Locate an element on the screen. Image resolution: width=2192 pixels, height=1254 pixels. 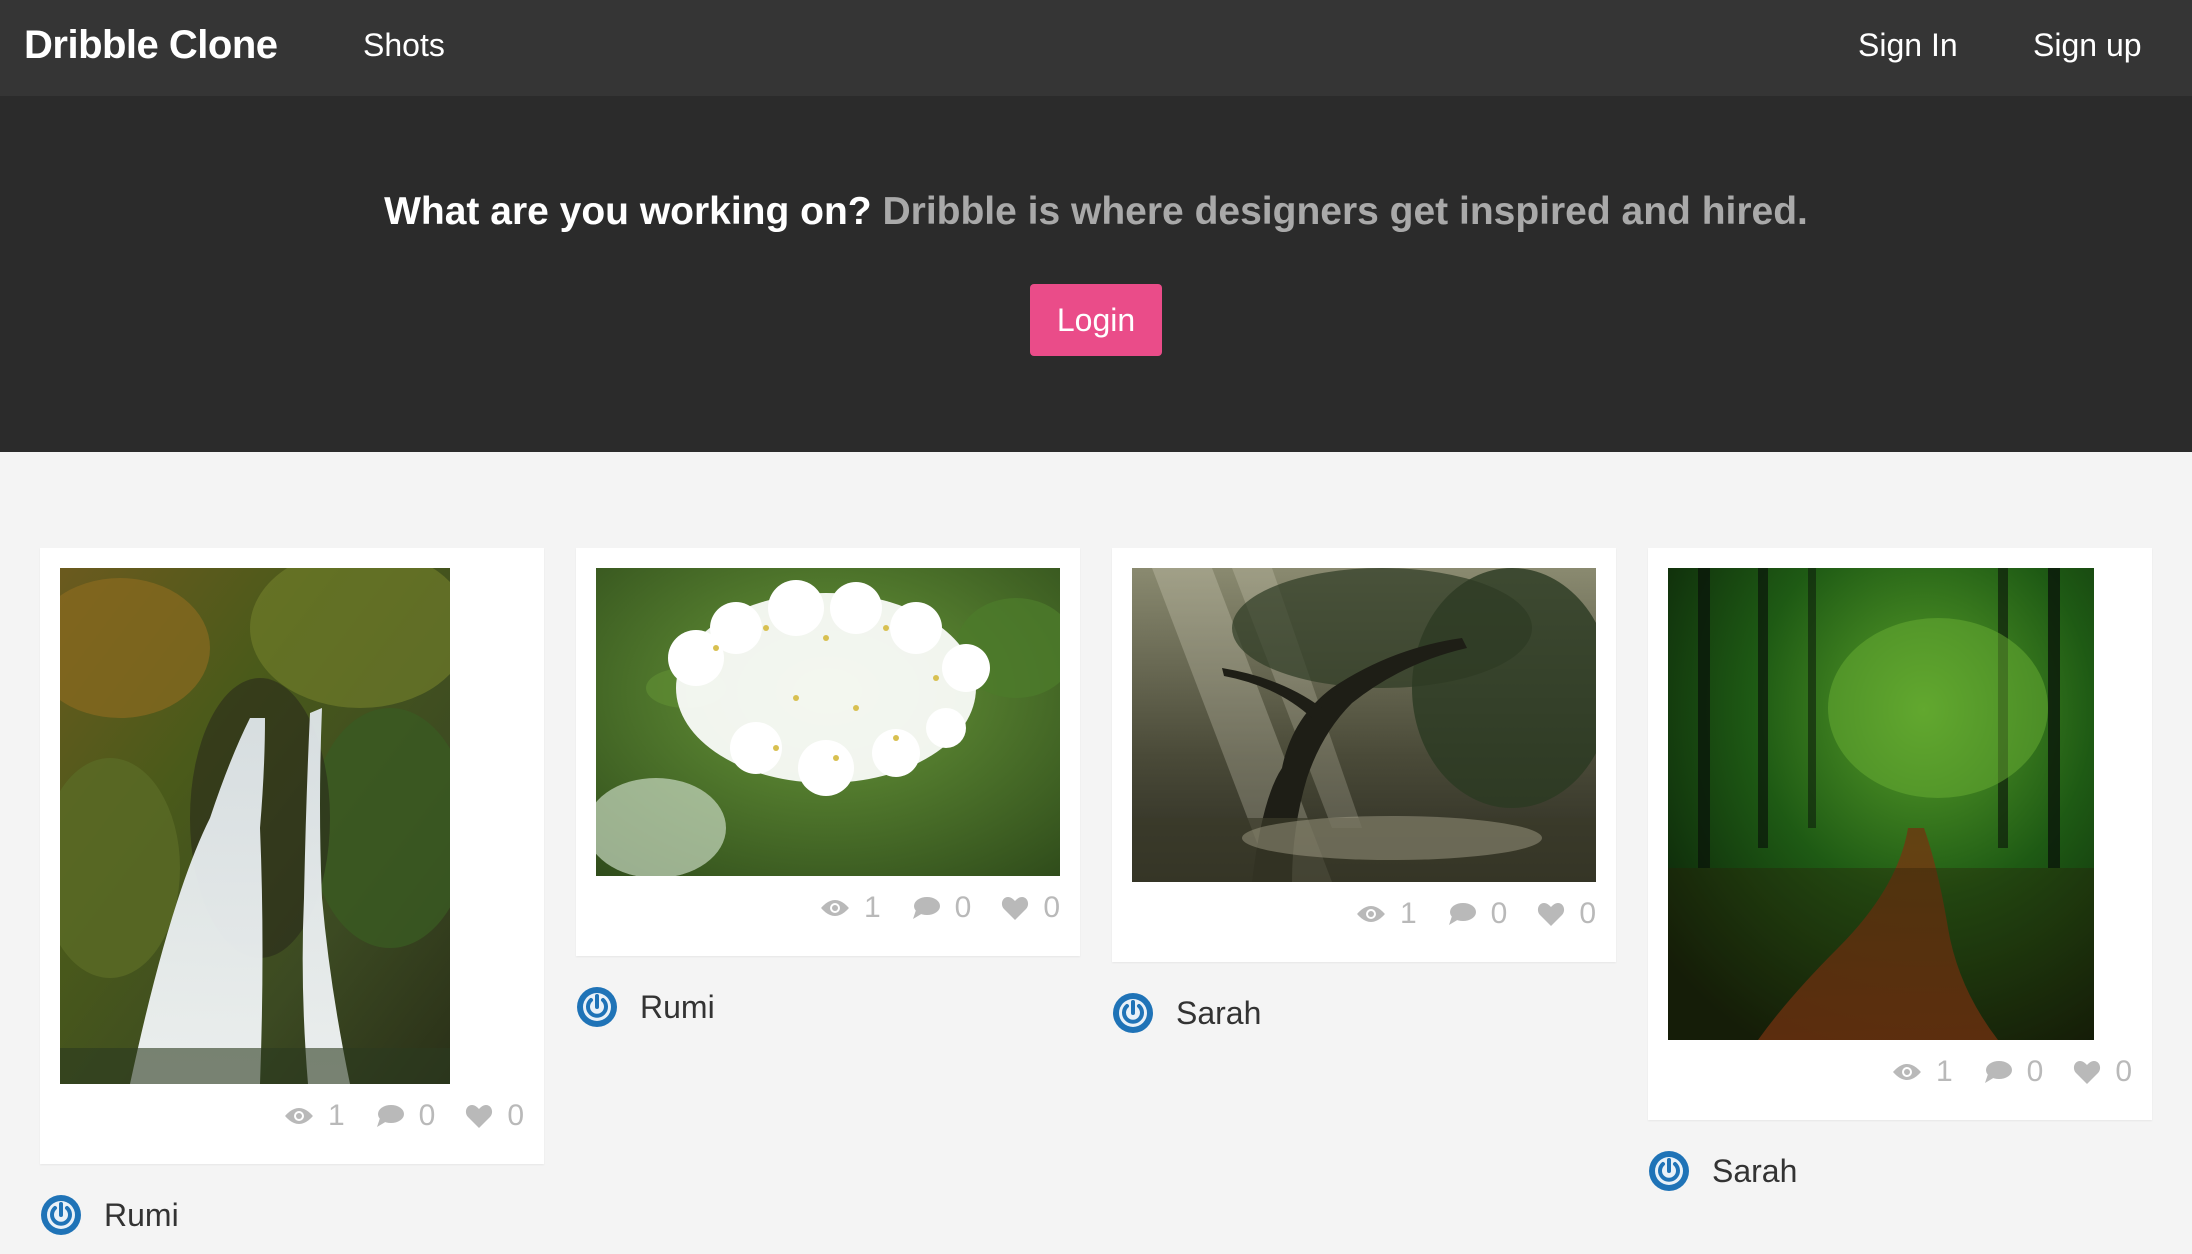
forest-path-photo is located at coordinates (1881, 804).